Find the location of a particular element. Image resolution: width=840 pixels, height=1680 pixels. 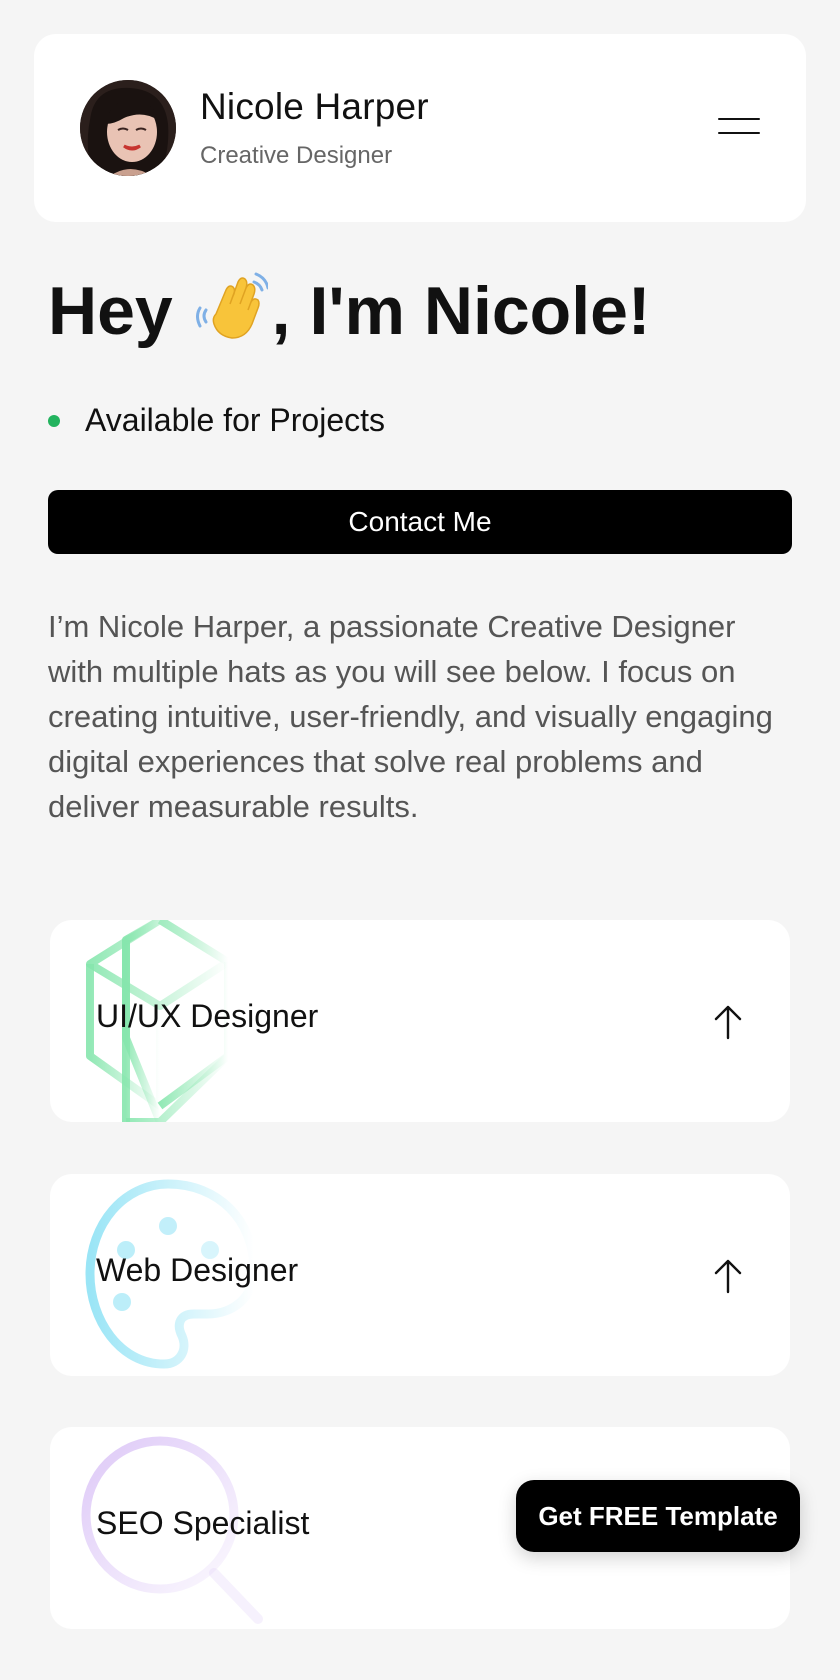

status-text: Available for Projects is located at coordinates (235, 420).